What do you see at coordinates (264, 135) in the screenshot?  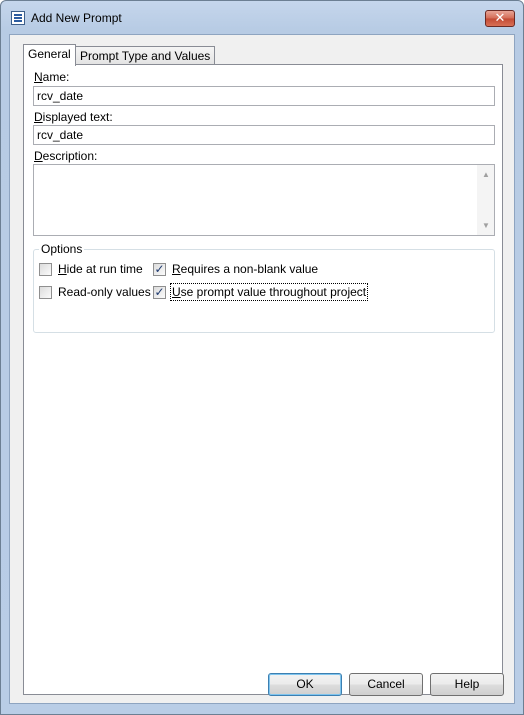 I see `displayed-text-field: rcv_date` at bounding box center [264, 135].